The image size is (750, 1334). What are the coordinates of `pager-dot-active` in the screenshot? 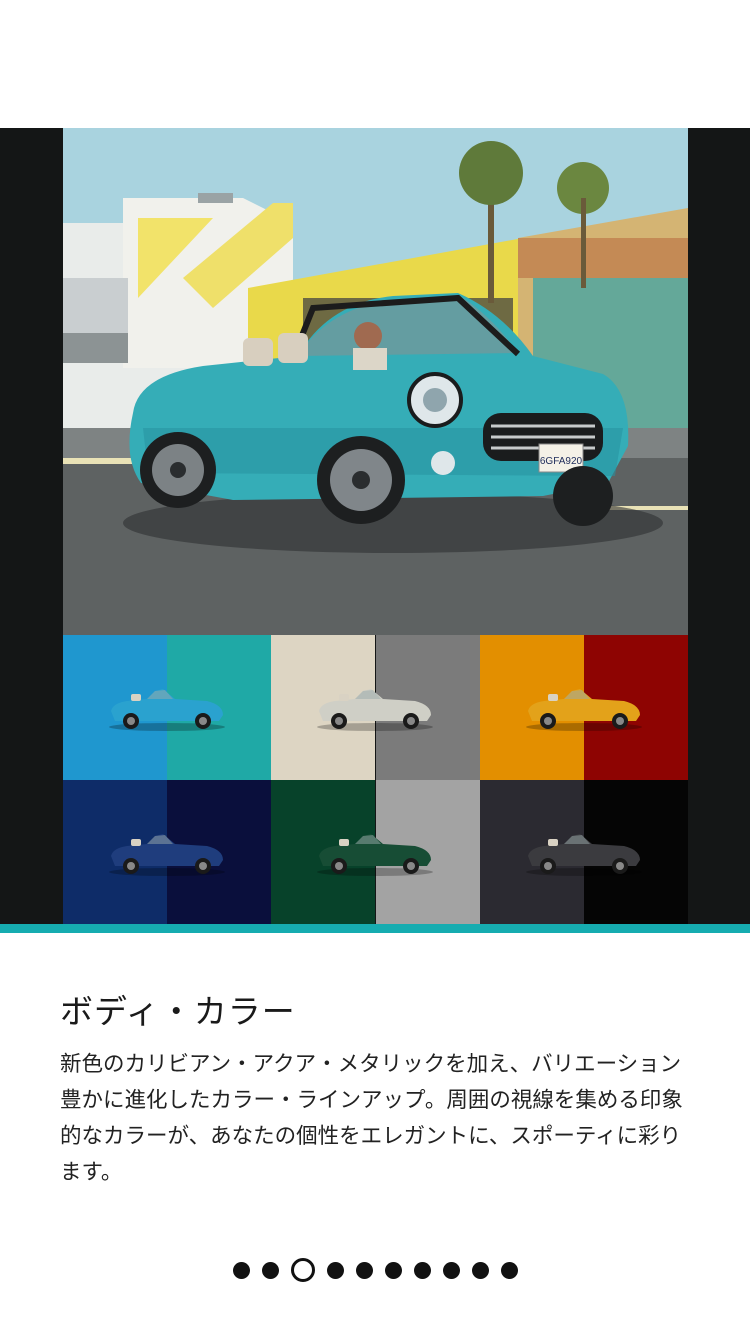 It's located at (302, 1270).